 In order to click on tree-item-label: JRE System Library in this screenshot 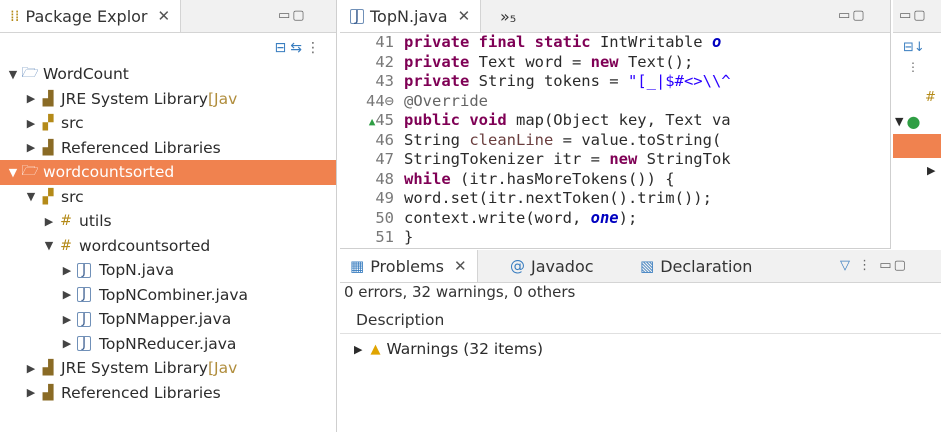, I will do `click(134, 98)`.